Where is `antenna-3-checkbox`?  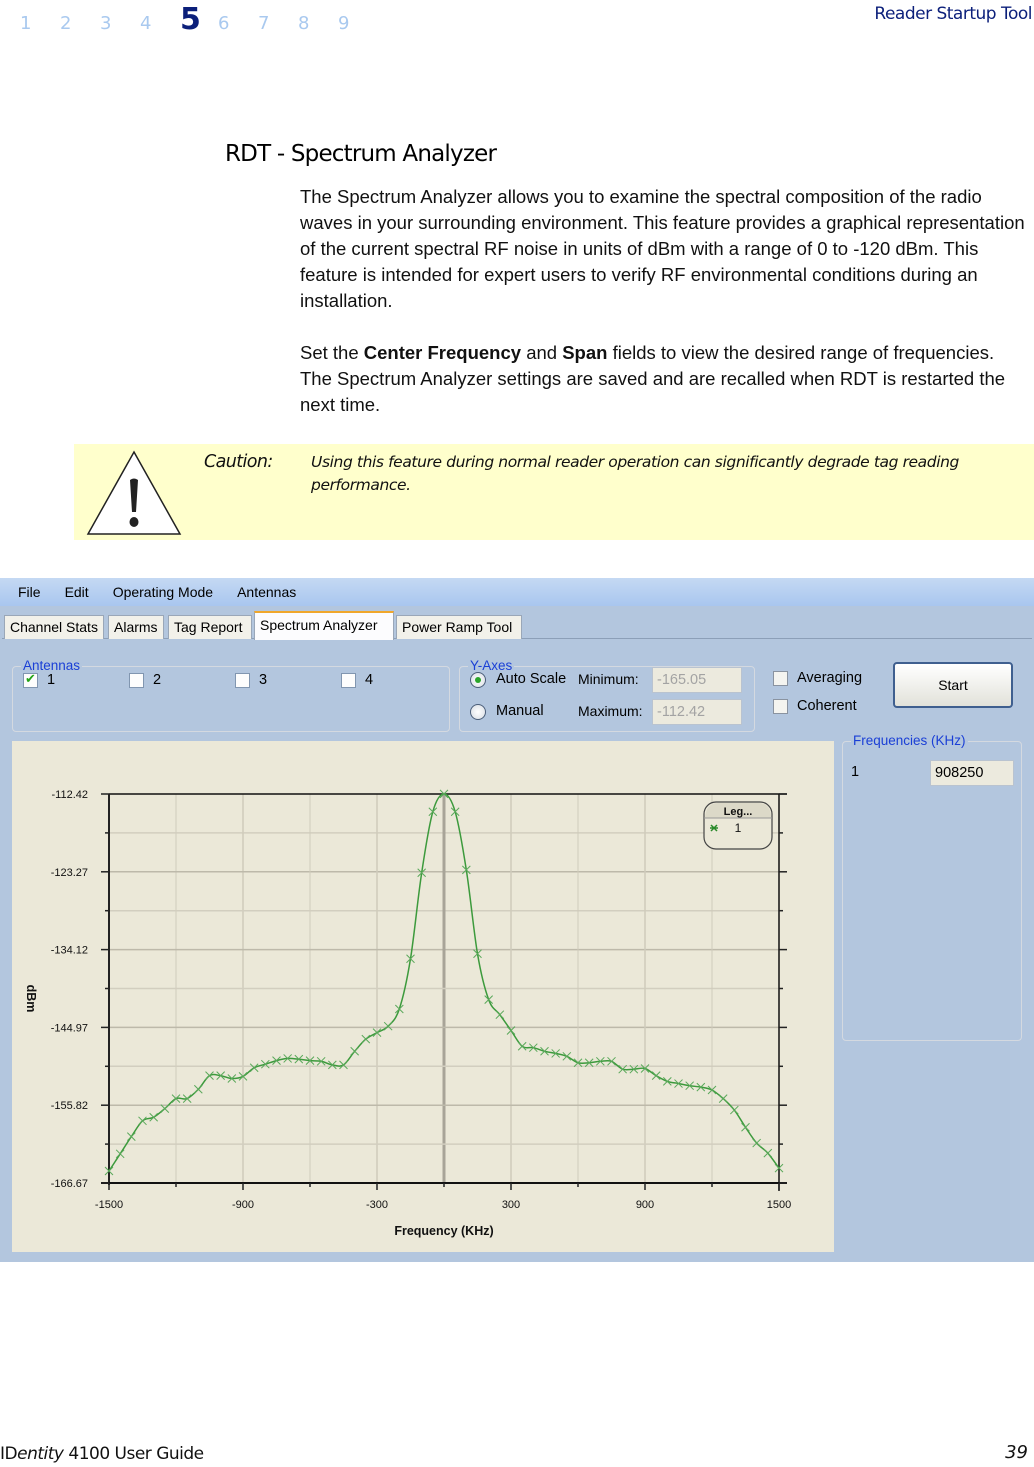 antenna-3-checkbox is located at coordinates (242, 680).